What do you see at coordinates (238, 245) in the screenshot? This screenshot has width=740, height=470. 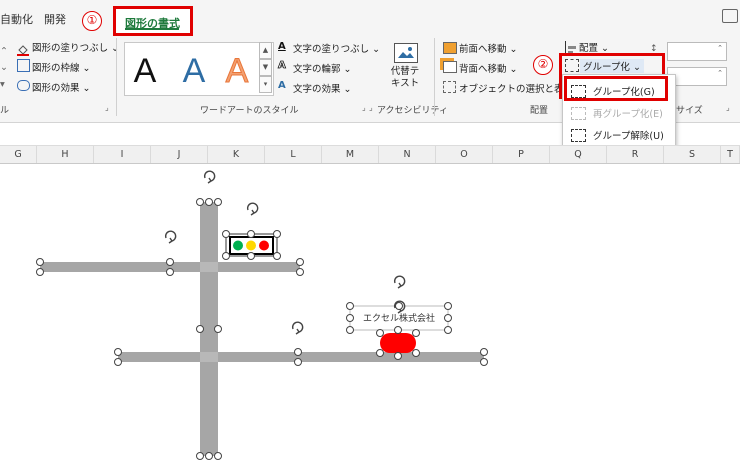 I see `signal-green-light` at bounding box center [238, 245].